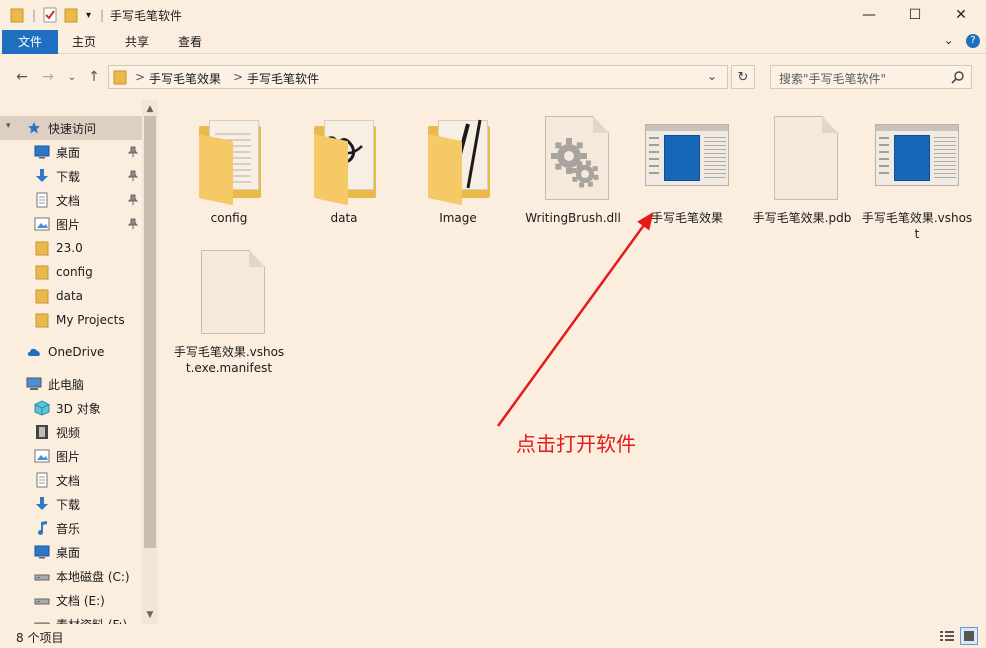 The width and height of the screenshot is (986, 648). Describe the element at coordinates (969, 636) in the screenshot. I see `large-icons-view-icon` at that location.